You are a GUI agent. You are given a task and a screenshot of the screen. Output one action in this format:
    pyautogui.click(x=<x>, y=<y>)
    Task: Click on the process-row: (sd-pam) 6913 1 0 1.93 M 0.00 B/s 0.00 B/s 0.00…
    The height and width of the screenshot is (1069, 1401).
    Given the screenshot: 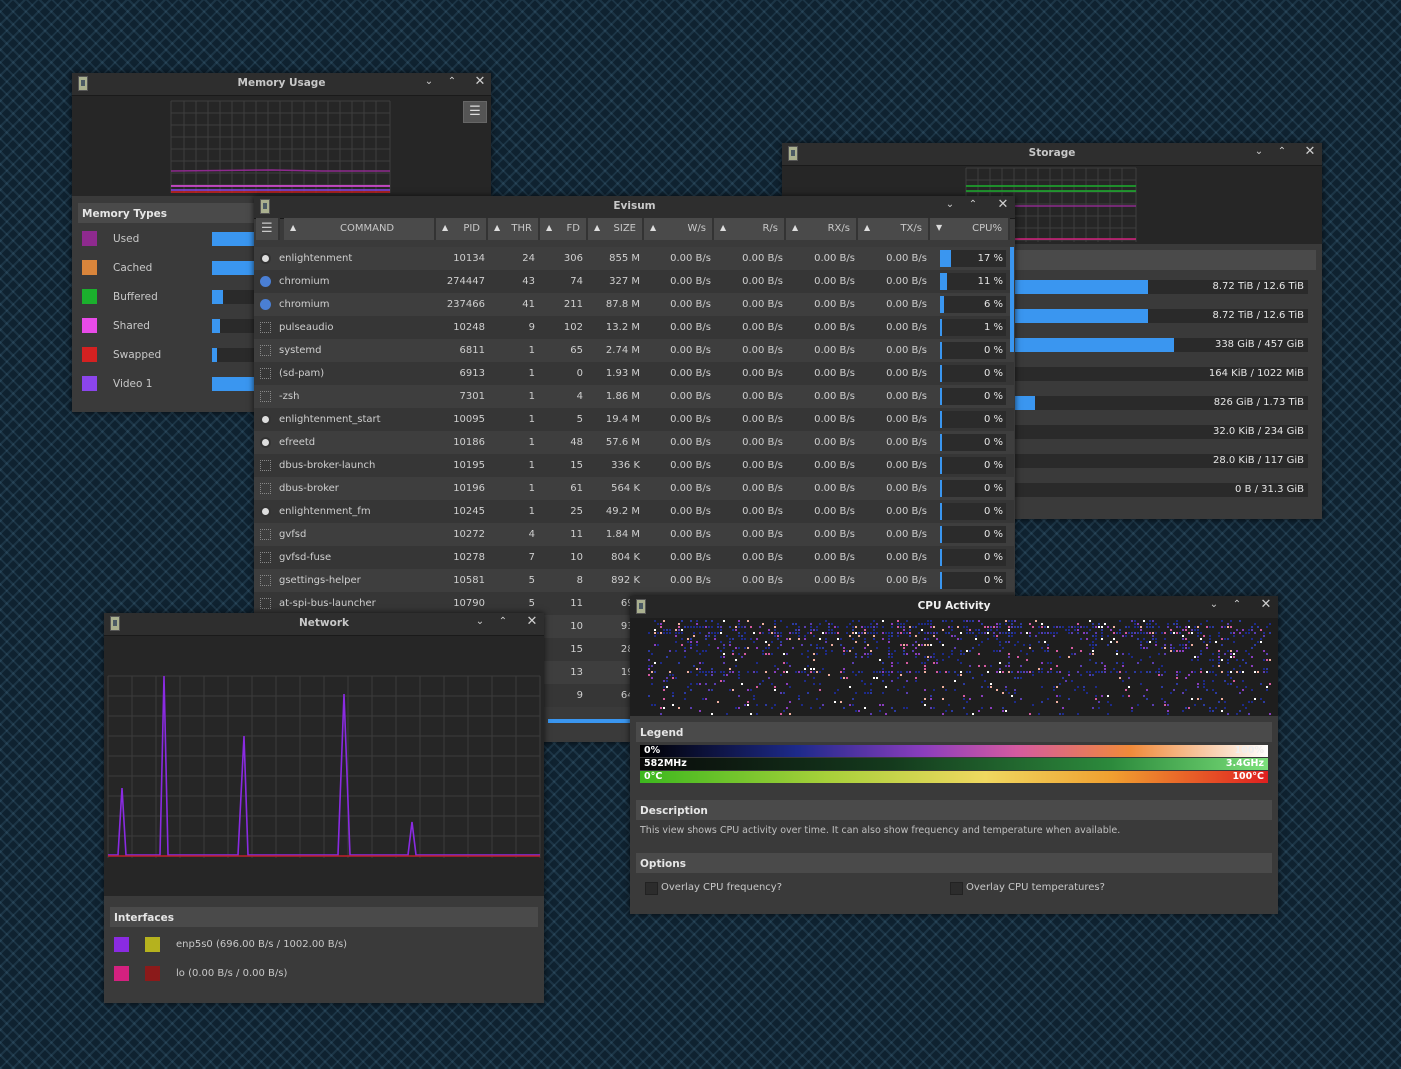 What is the action you would take?
    pyautogui.click(x=634, y=373)
    